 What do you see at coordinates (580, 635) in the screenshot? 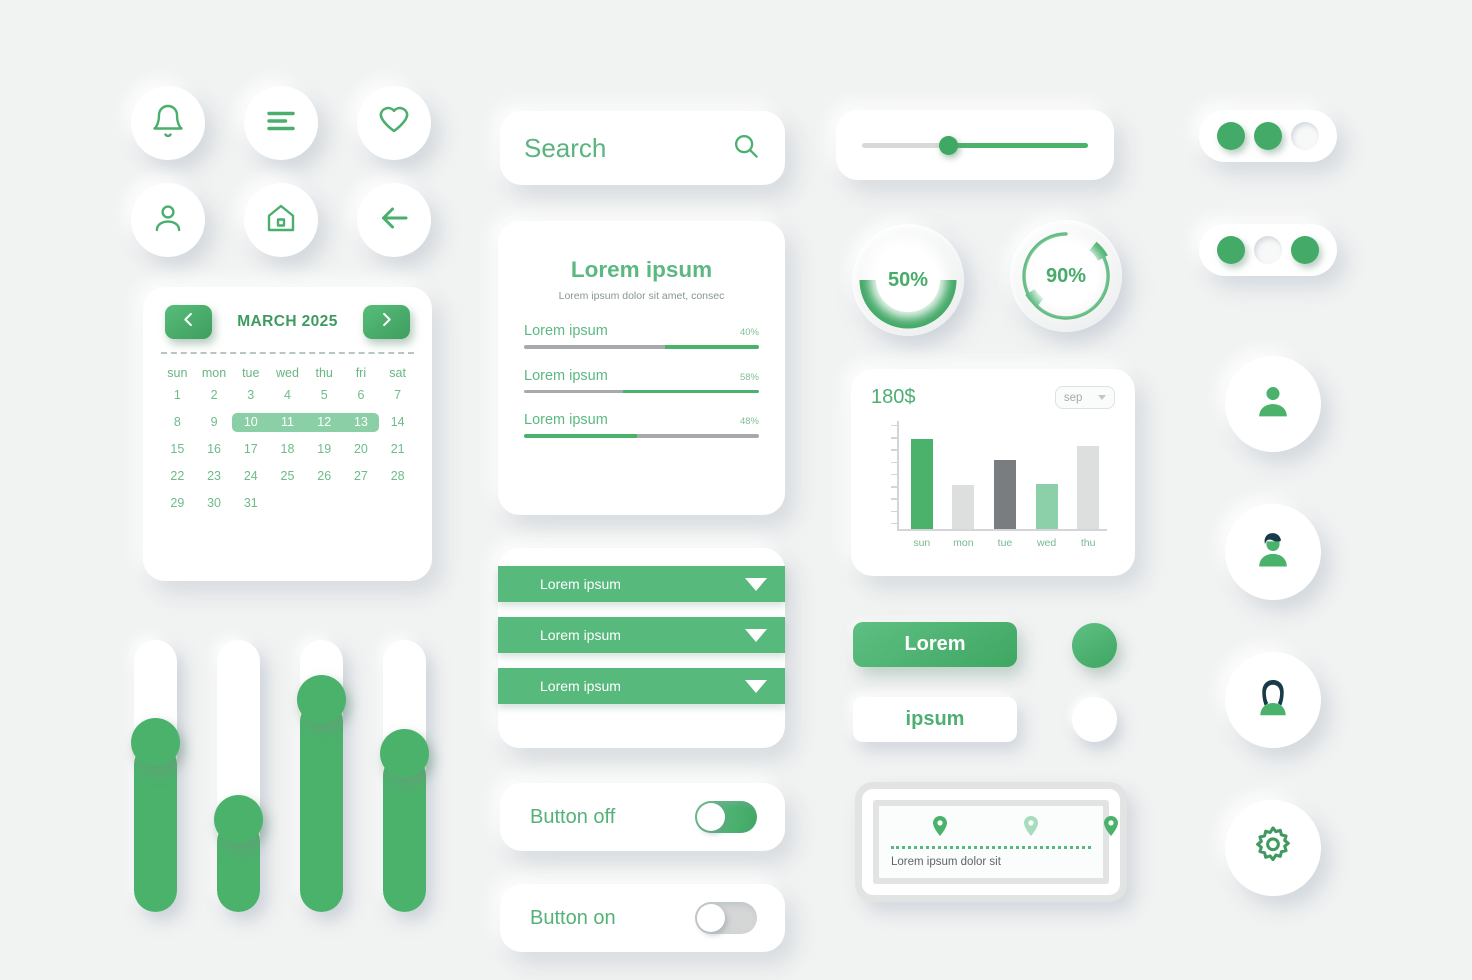
I see `dropdown-label: Lorem ipsum` at bounding box center [580, 635].